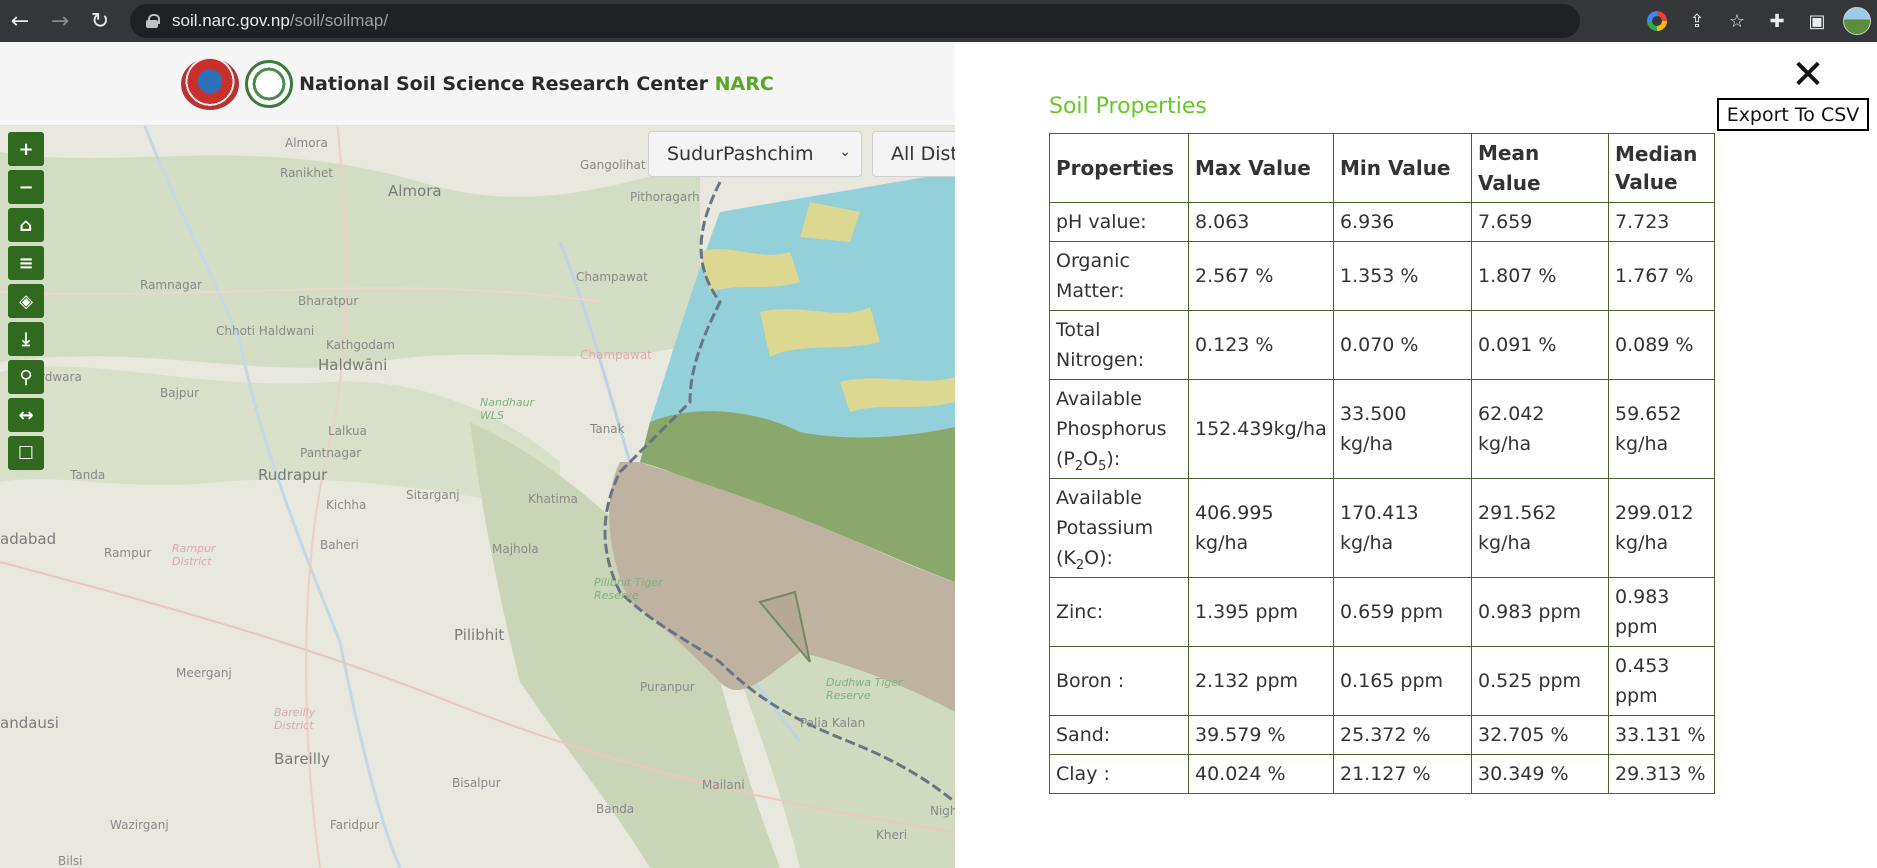  What do you see at coordinates (1402, 168) in the screenshot?
I see `column-header: Min Value` at bounding box center [1402, 168].